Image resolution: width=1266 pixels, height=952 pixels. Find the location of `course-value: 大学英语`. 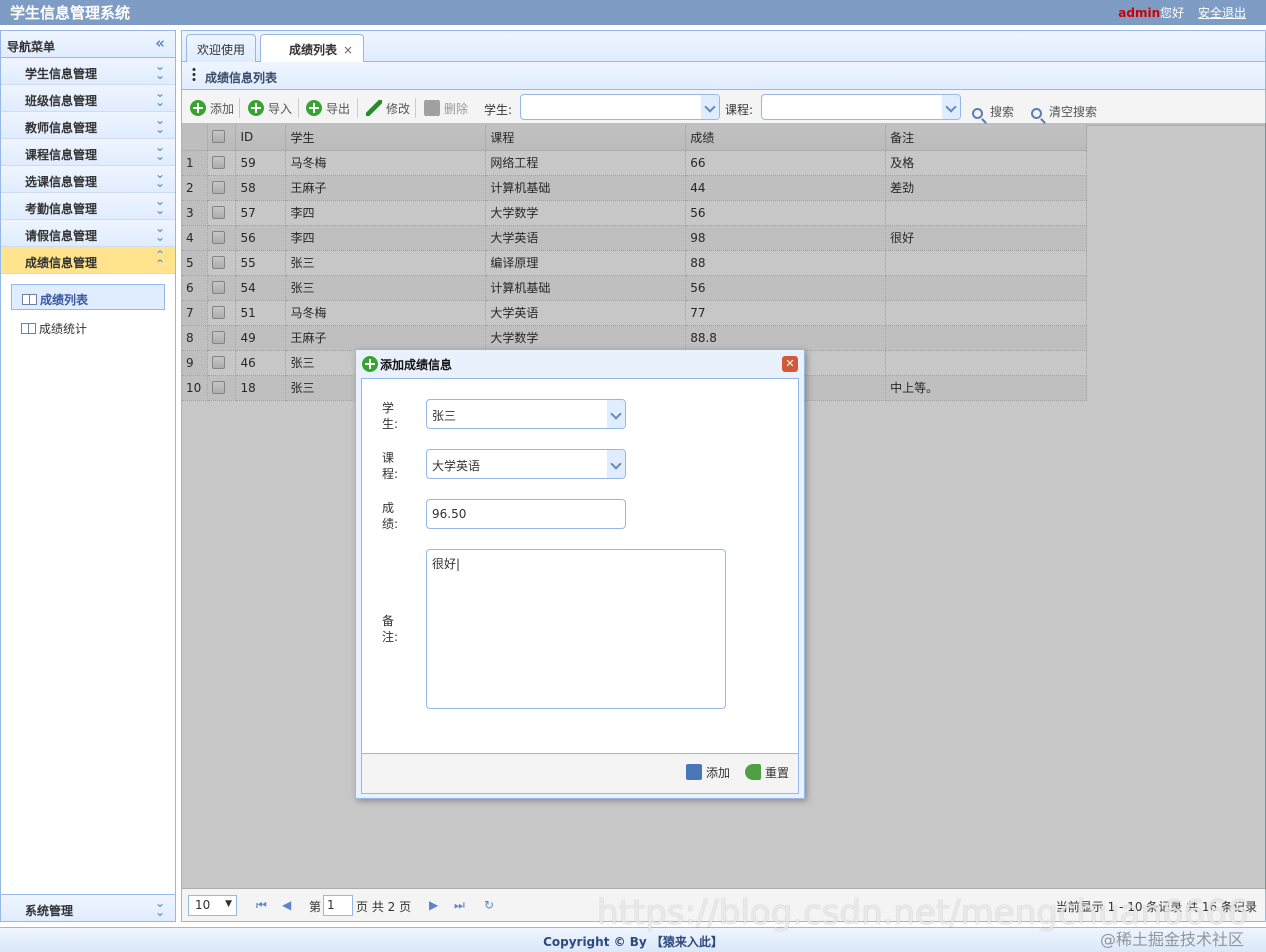

course-value: 大学英语 is located at coordinates (456, 466).